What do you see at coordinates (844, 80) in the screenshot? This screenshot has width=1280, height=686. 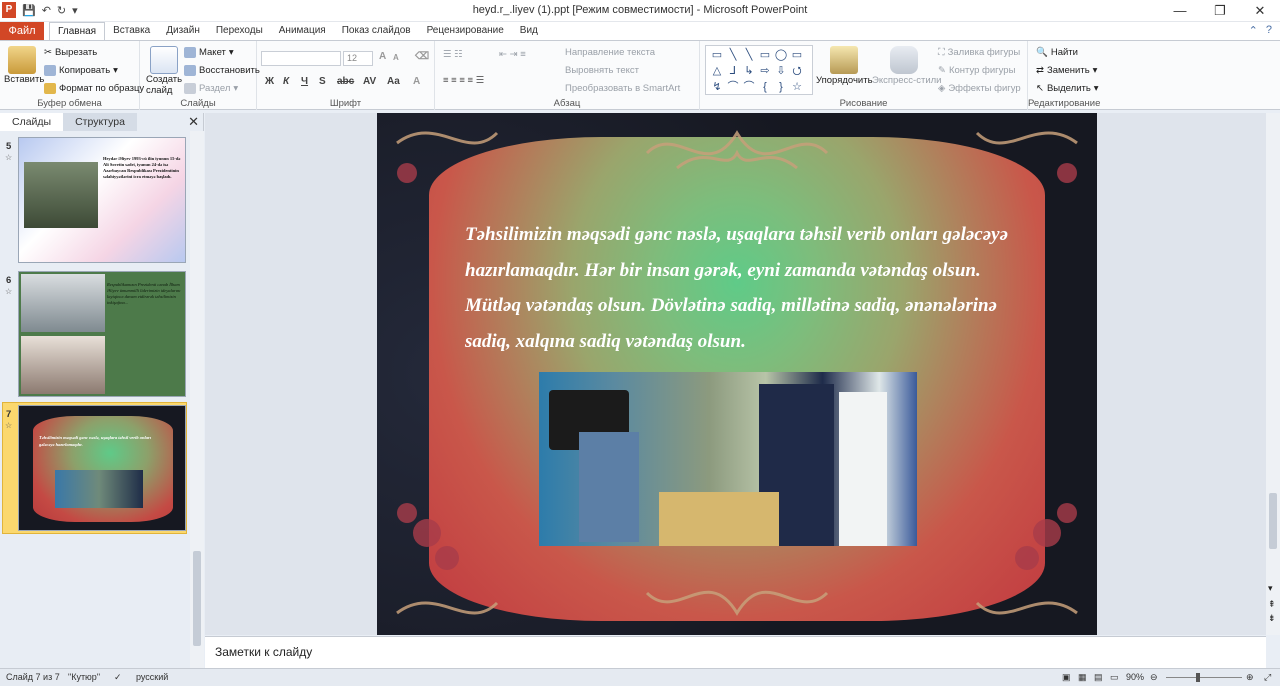 I see `arrange-button: Упорядочить` at bounding box center [844, 80].